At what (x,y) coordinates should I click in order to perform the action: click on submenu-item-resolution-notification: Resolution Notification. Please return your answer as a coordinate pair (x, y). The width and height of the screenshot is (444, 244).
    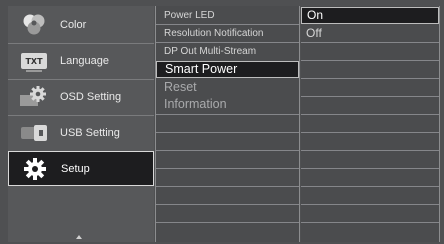
    Looking at the image, I should click on (227, 33).